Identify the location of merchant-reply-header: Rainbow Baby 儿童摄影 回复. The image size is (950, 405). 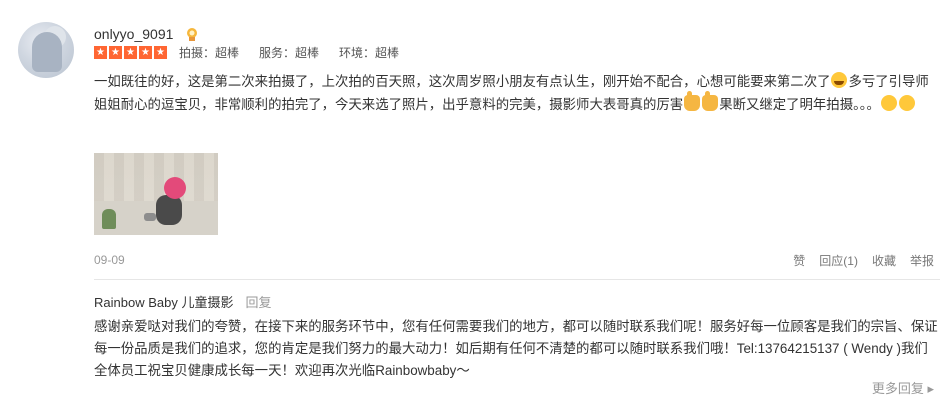
(182, 301).